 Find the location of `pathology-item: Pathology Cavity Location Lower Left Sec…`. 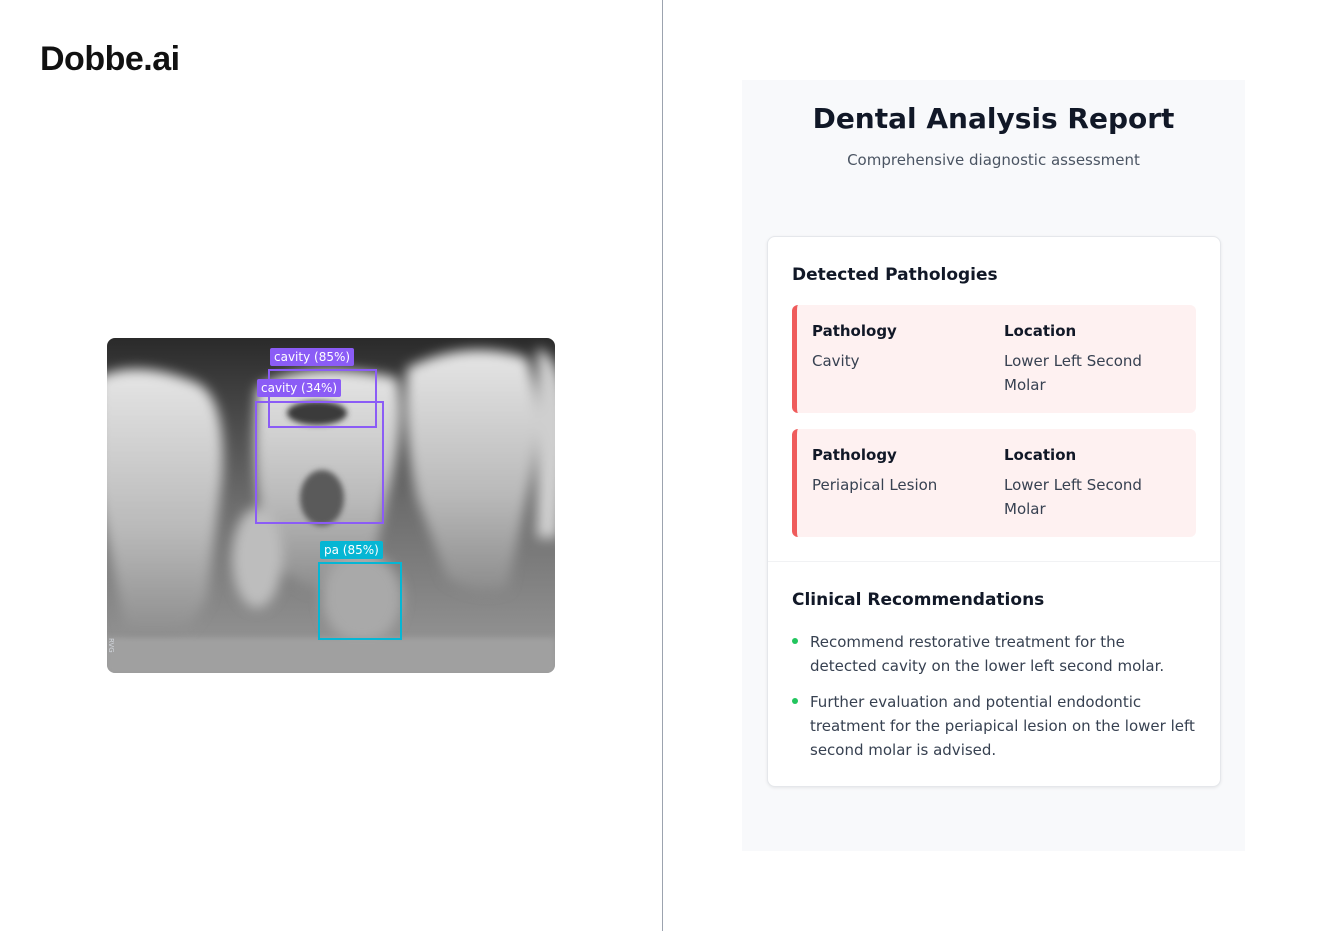

pathology-item: Pathology Cavity Location Lower Left Sec… is located at coordinates (994, 359).